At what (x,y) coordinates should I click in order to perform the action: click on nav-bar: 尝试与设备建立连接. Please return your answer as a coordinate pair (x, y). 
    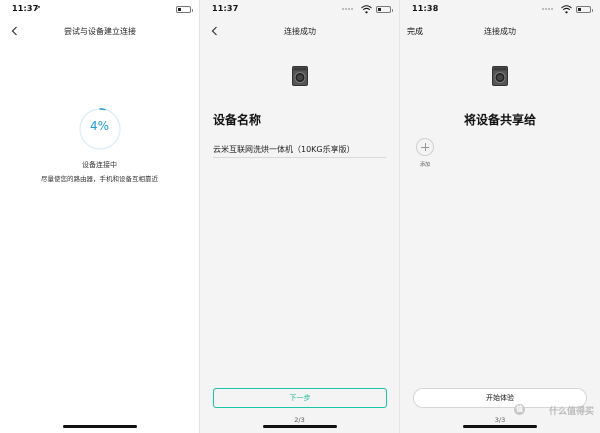
    Looking at the image, I should click on (99, 32).